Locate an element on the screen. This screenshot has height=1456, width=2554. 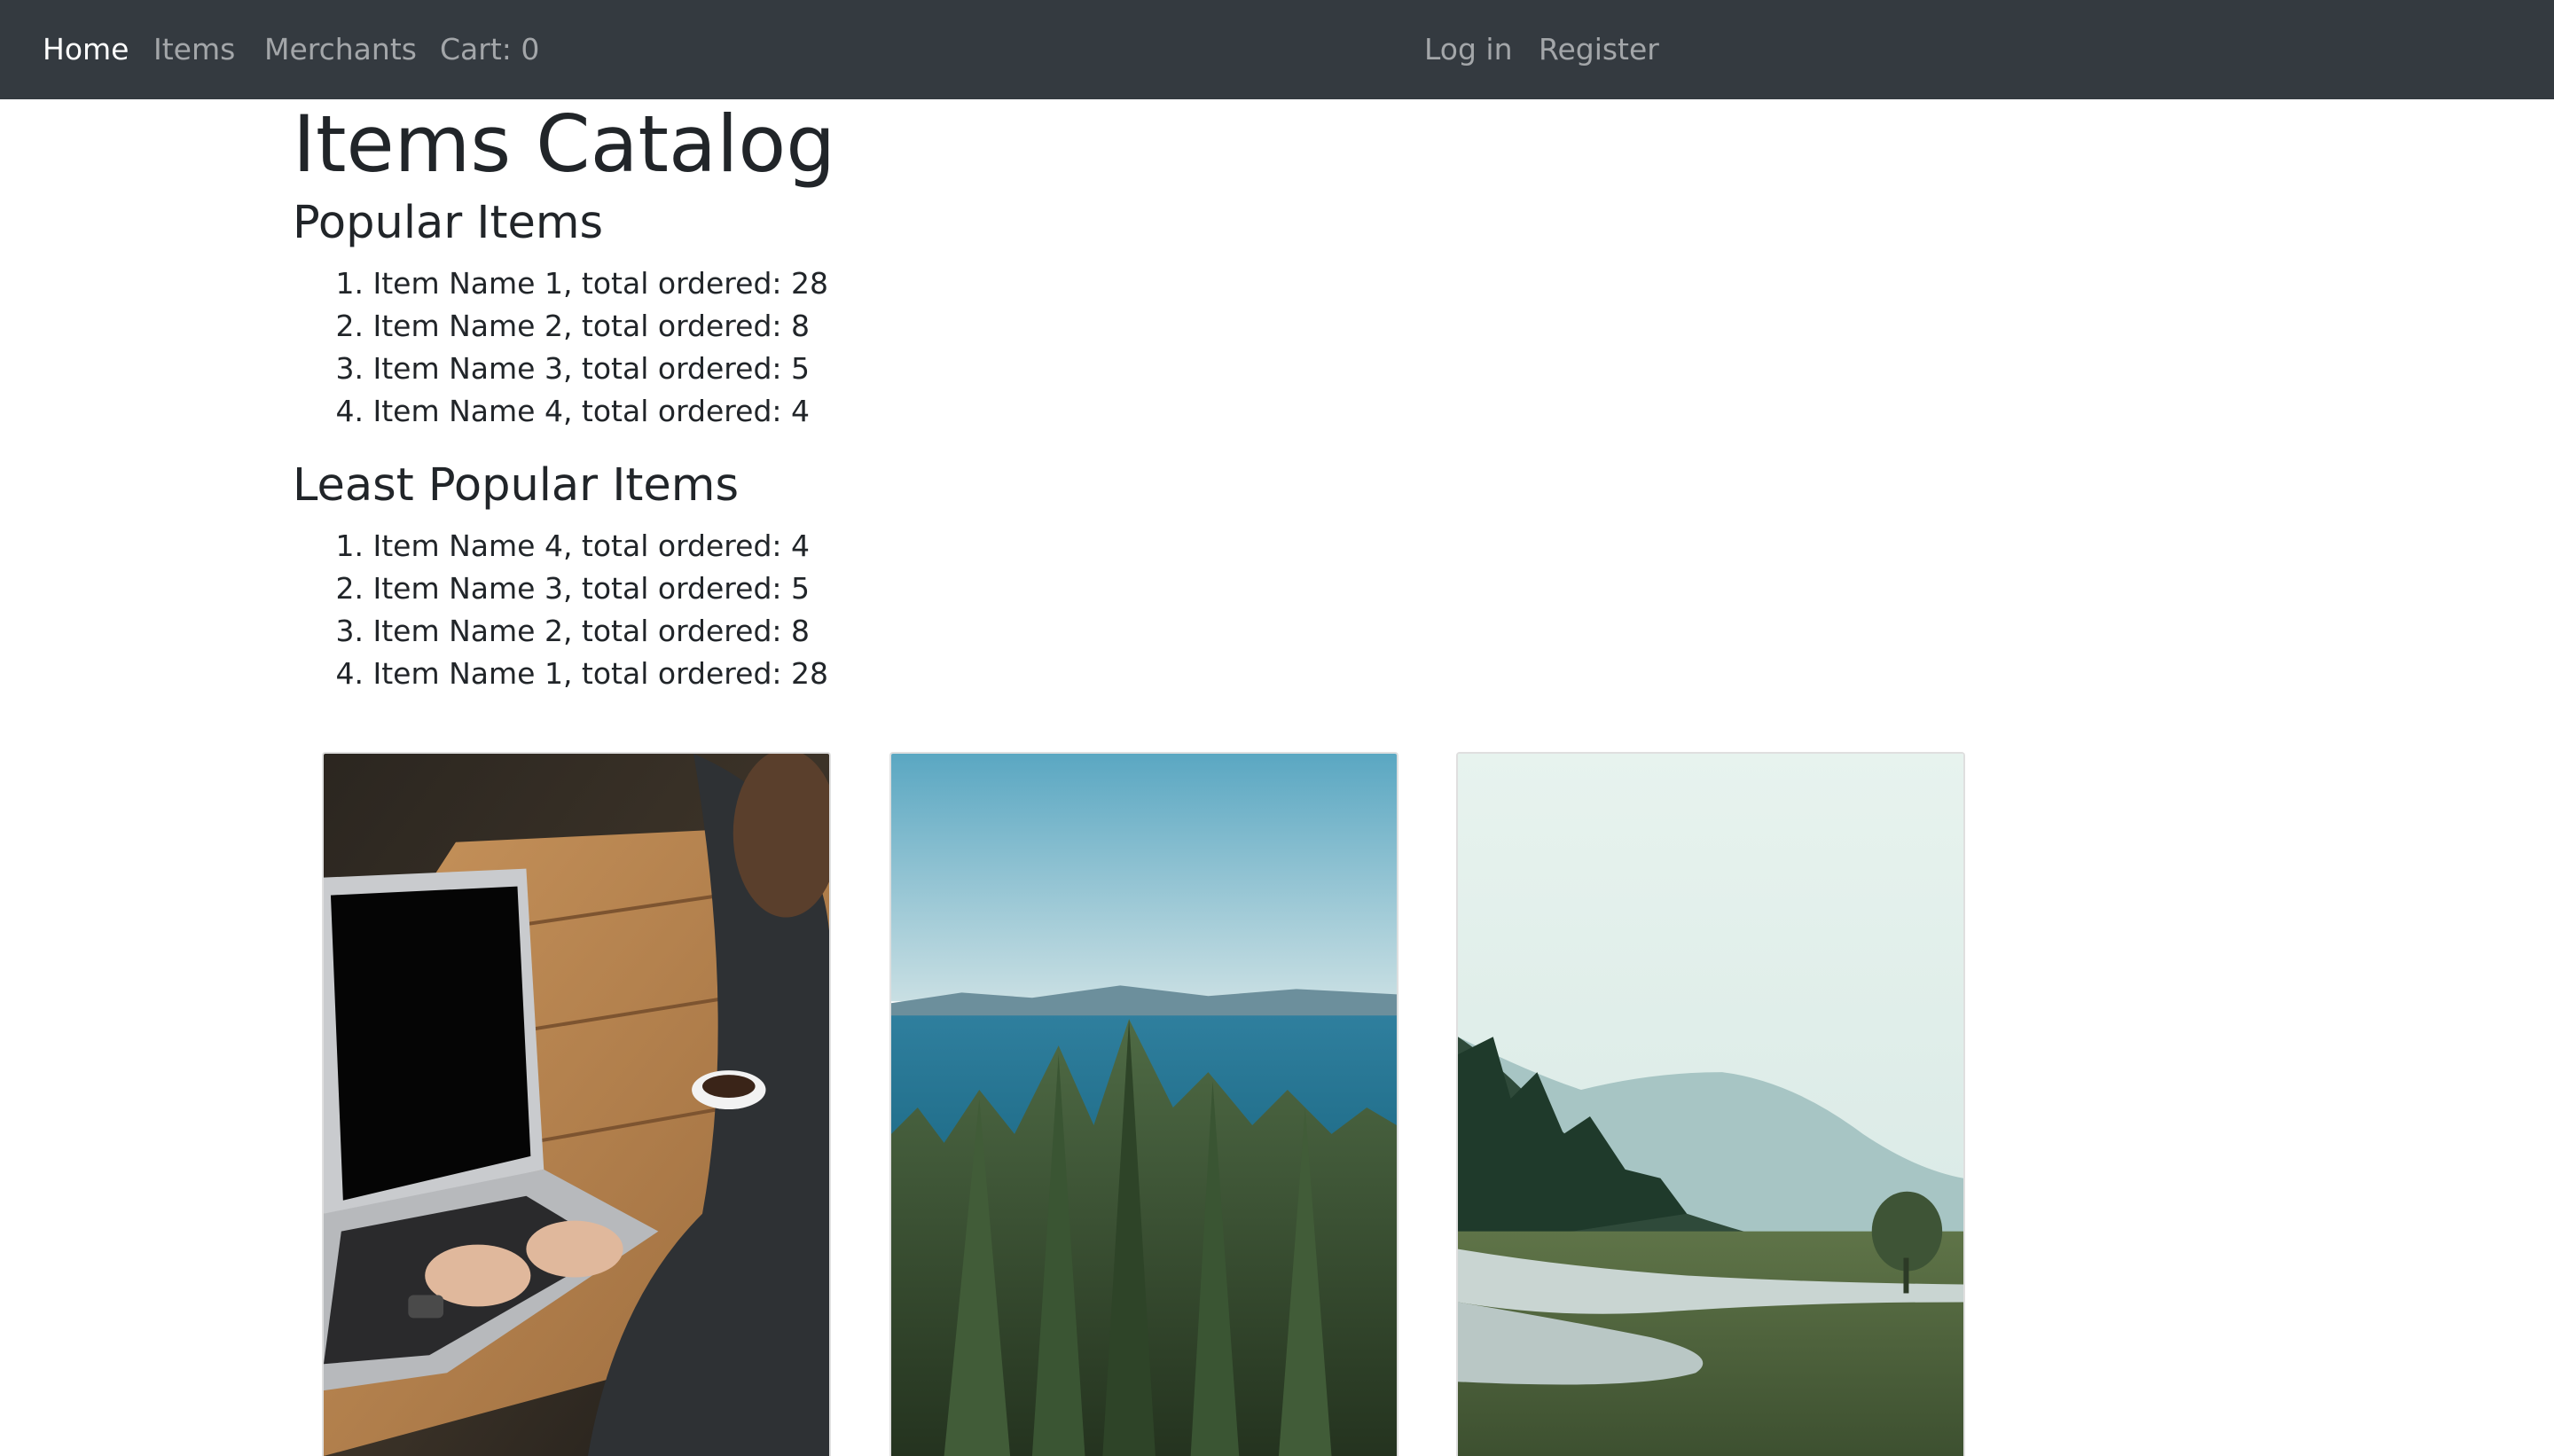
list-item: 3. Item Name 3, total ordered: 5 is located at coordinates (560, 369).